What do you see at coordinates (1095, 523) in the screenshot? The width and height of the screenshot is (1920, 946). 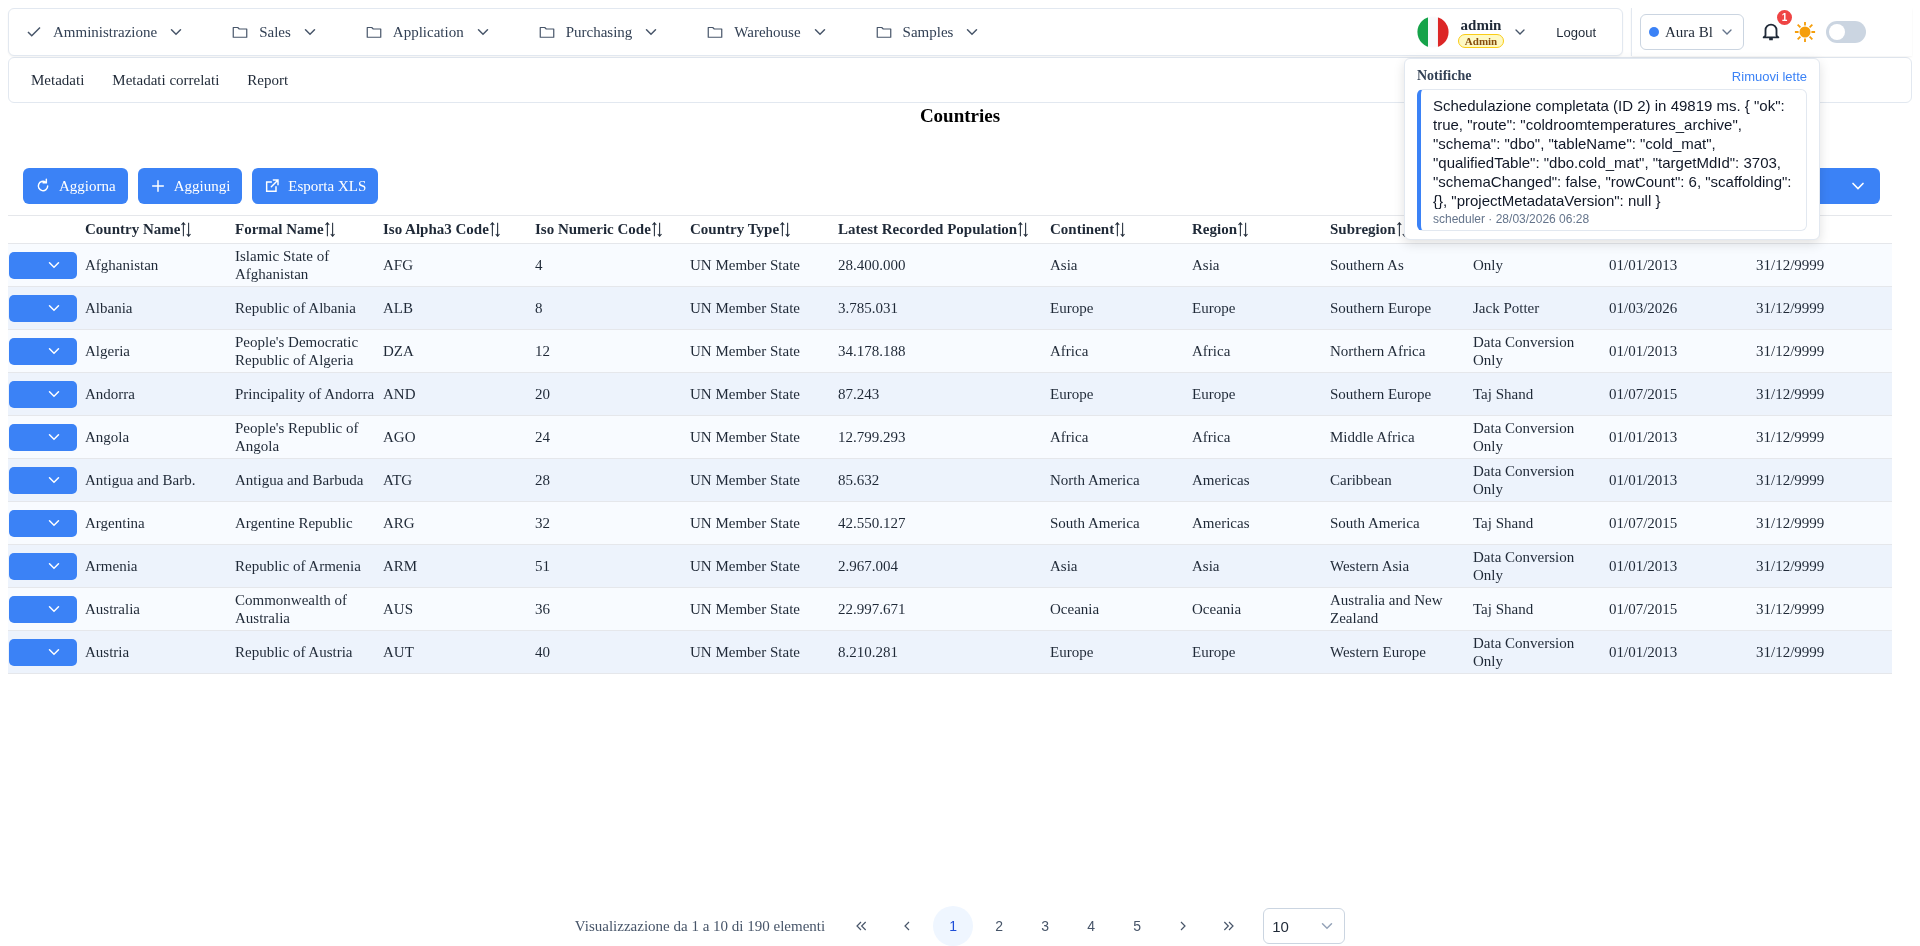 I see `table-cell: South America` at bounding box center [1095, 523].